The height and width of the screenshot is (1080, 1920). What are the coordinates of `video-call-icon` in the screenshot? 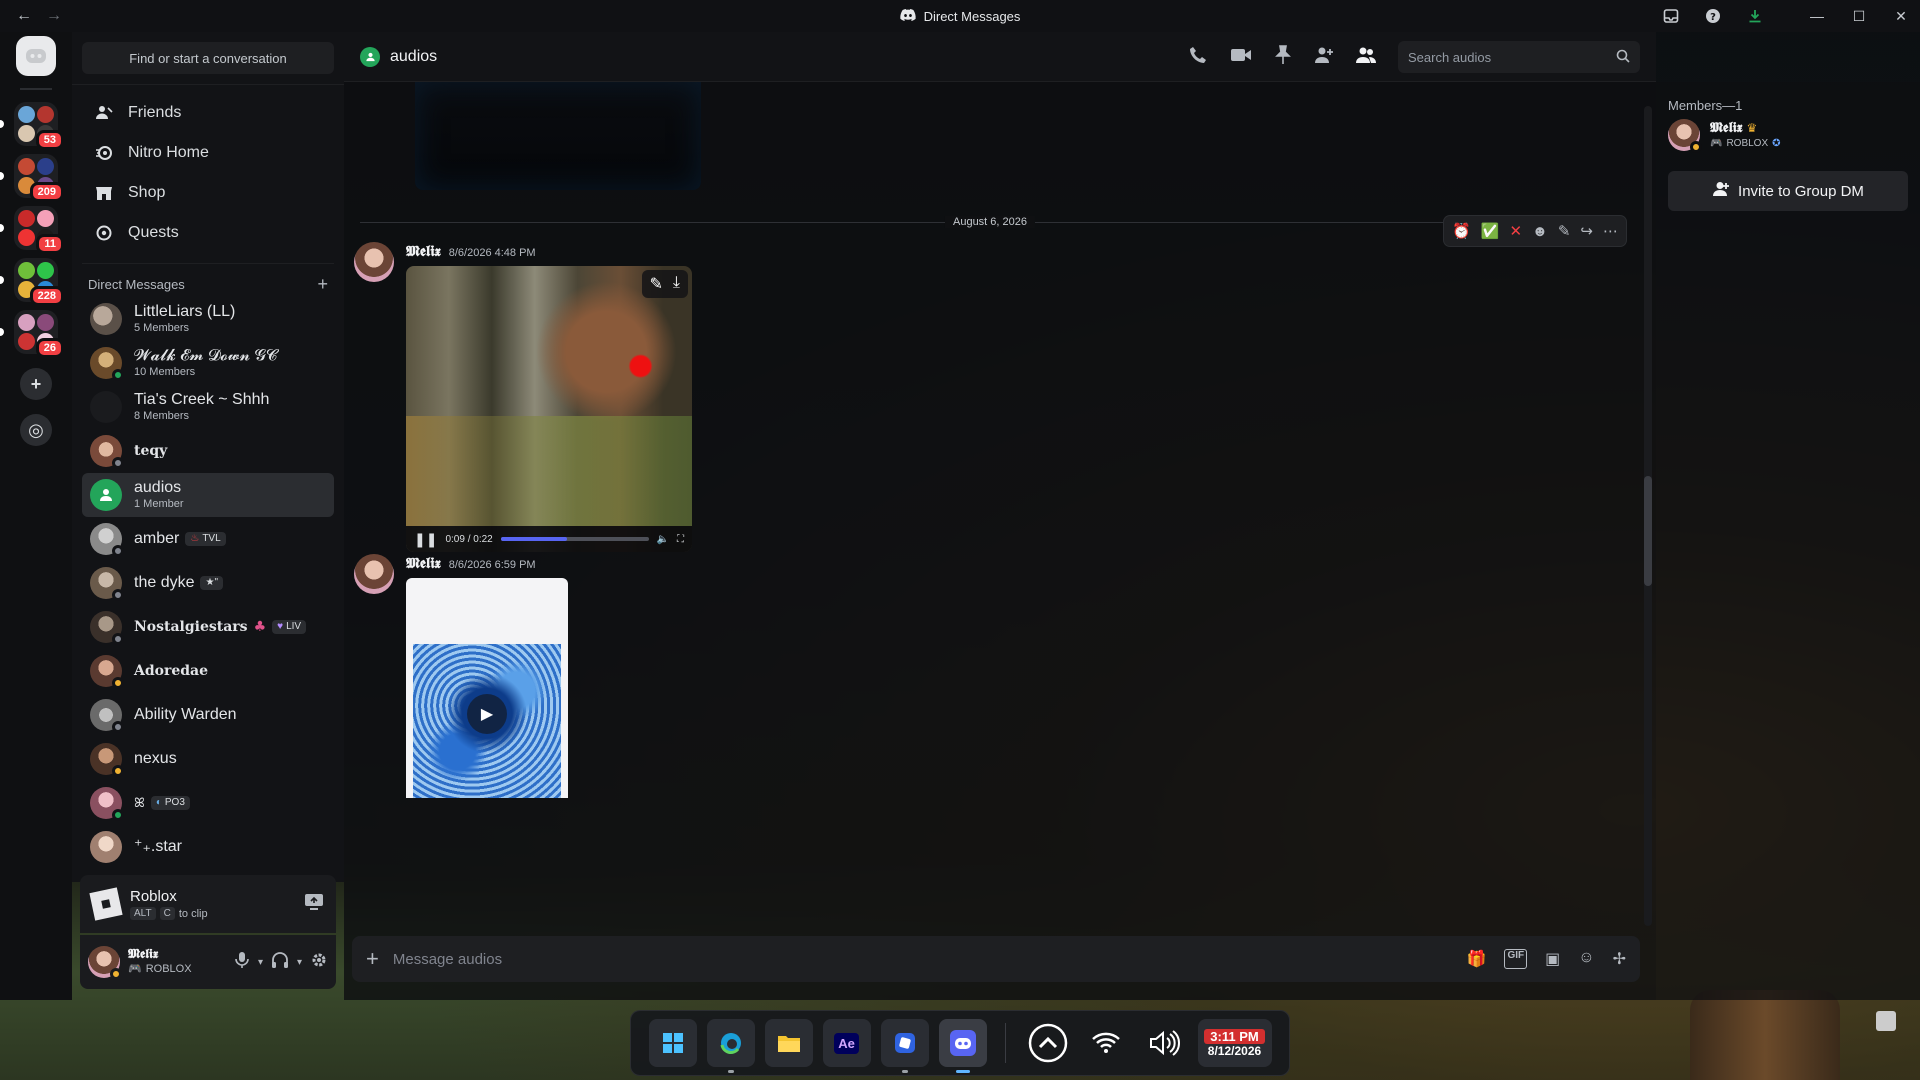 It's located at (1241, 57).